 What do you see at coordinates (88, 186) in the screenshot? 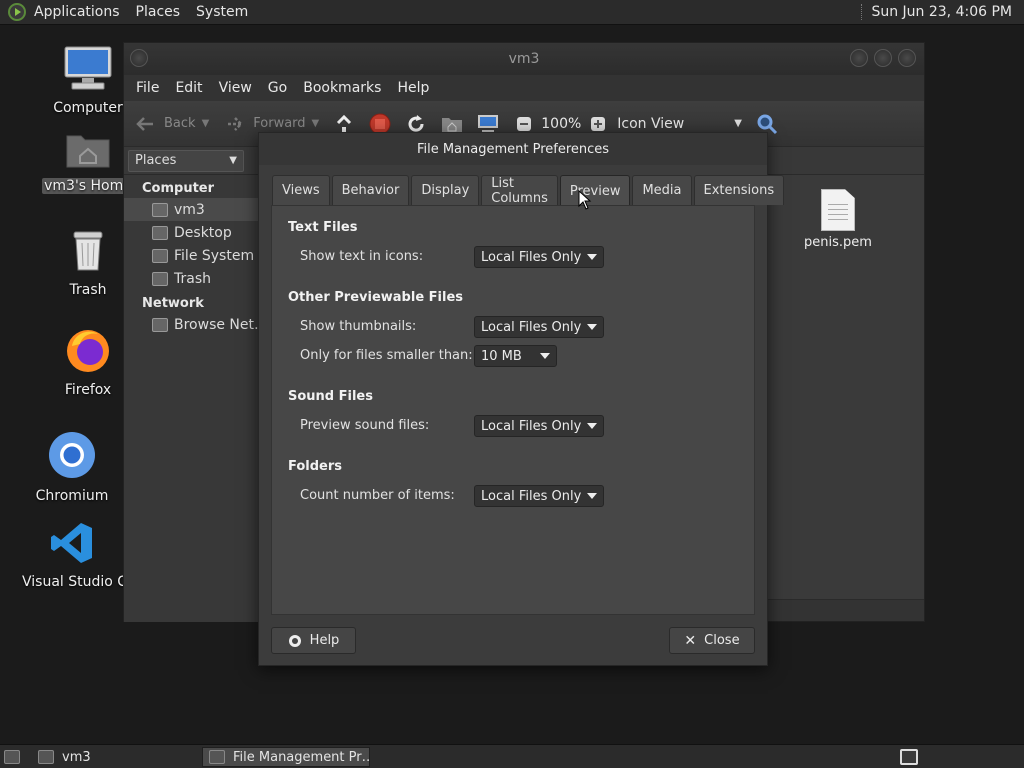
I see `desktop-label-home: vm3's Home` at bounding box center [88, 186].